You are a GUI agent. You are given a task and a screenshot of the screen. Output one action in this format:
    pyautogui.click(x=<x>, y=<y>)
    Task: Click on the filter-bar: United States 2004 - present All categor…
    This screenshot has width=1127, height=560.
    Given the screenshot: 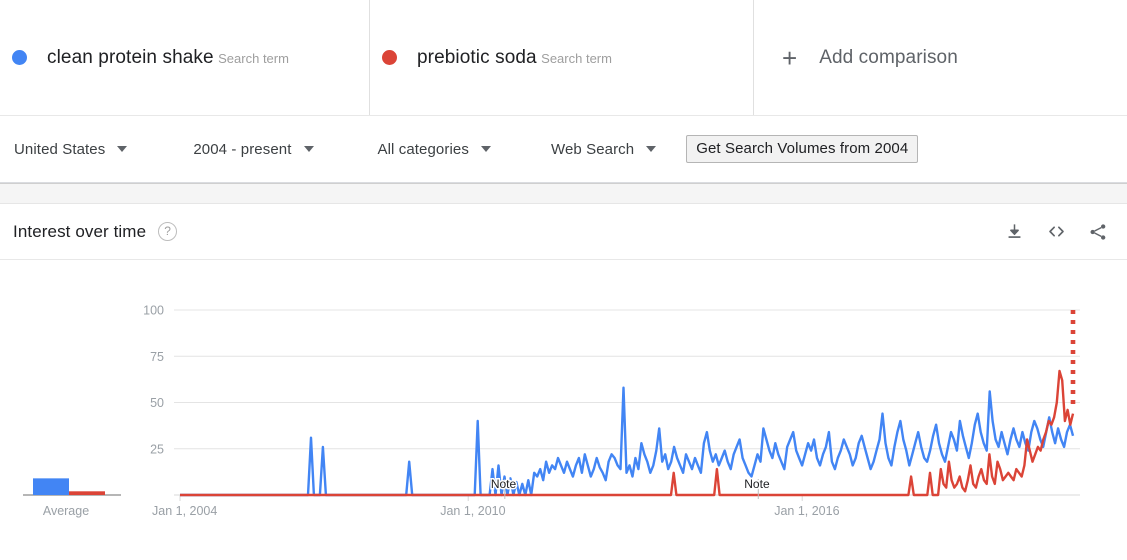 What is the action you would take?
    pyautogui.click(x=563, y=149)
    